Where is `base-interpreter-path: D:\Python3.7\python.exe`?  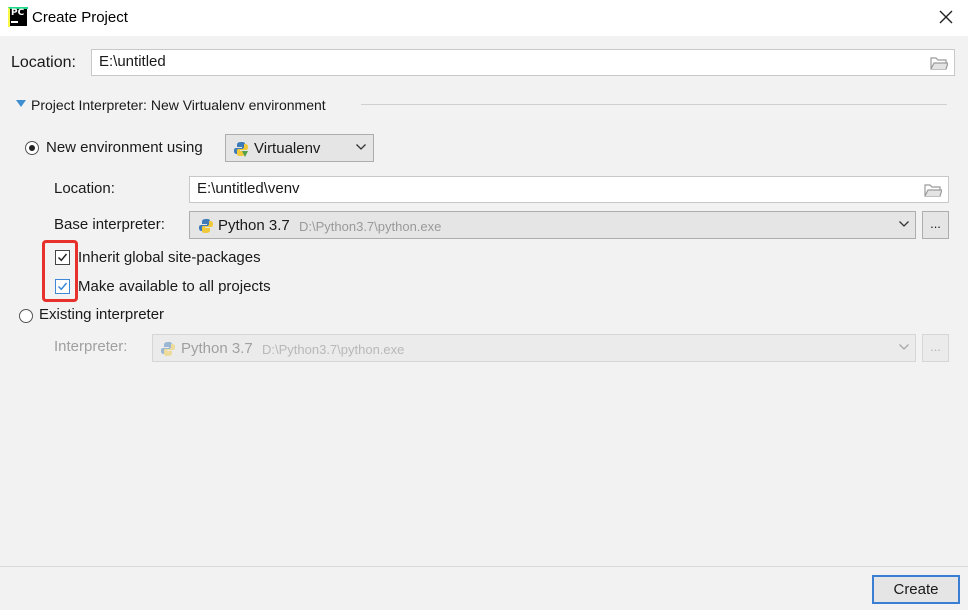 base-interpreter-path: D:\Python3.7\python.exe is located at coordinates (370, 226).